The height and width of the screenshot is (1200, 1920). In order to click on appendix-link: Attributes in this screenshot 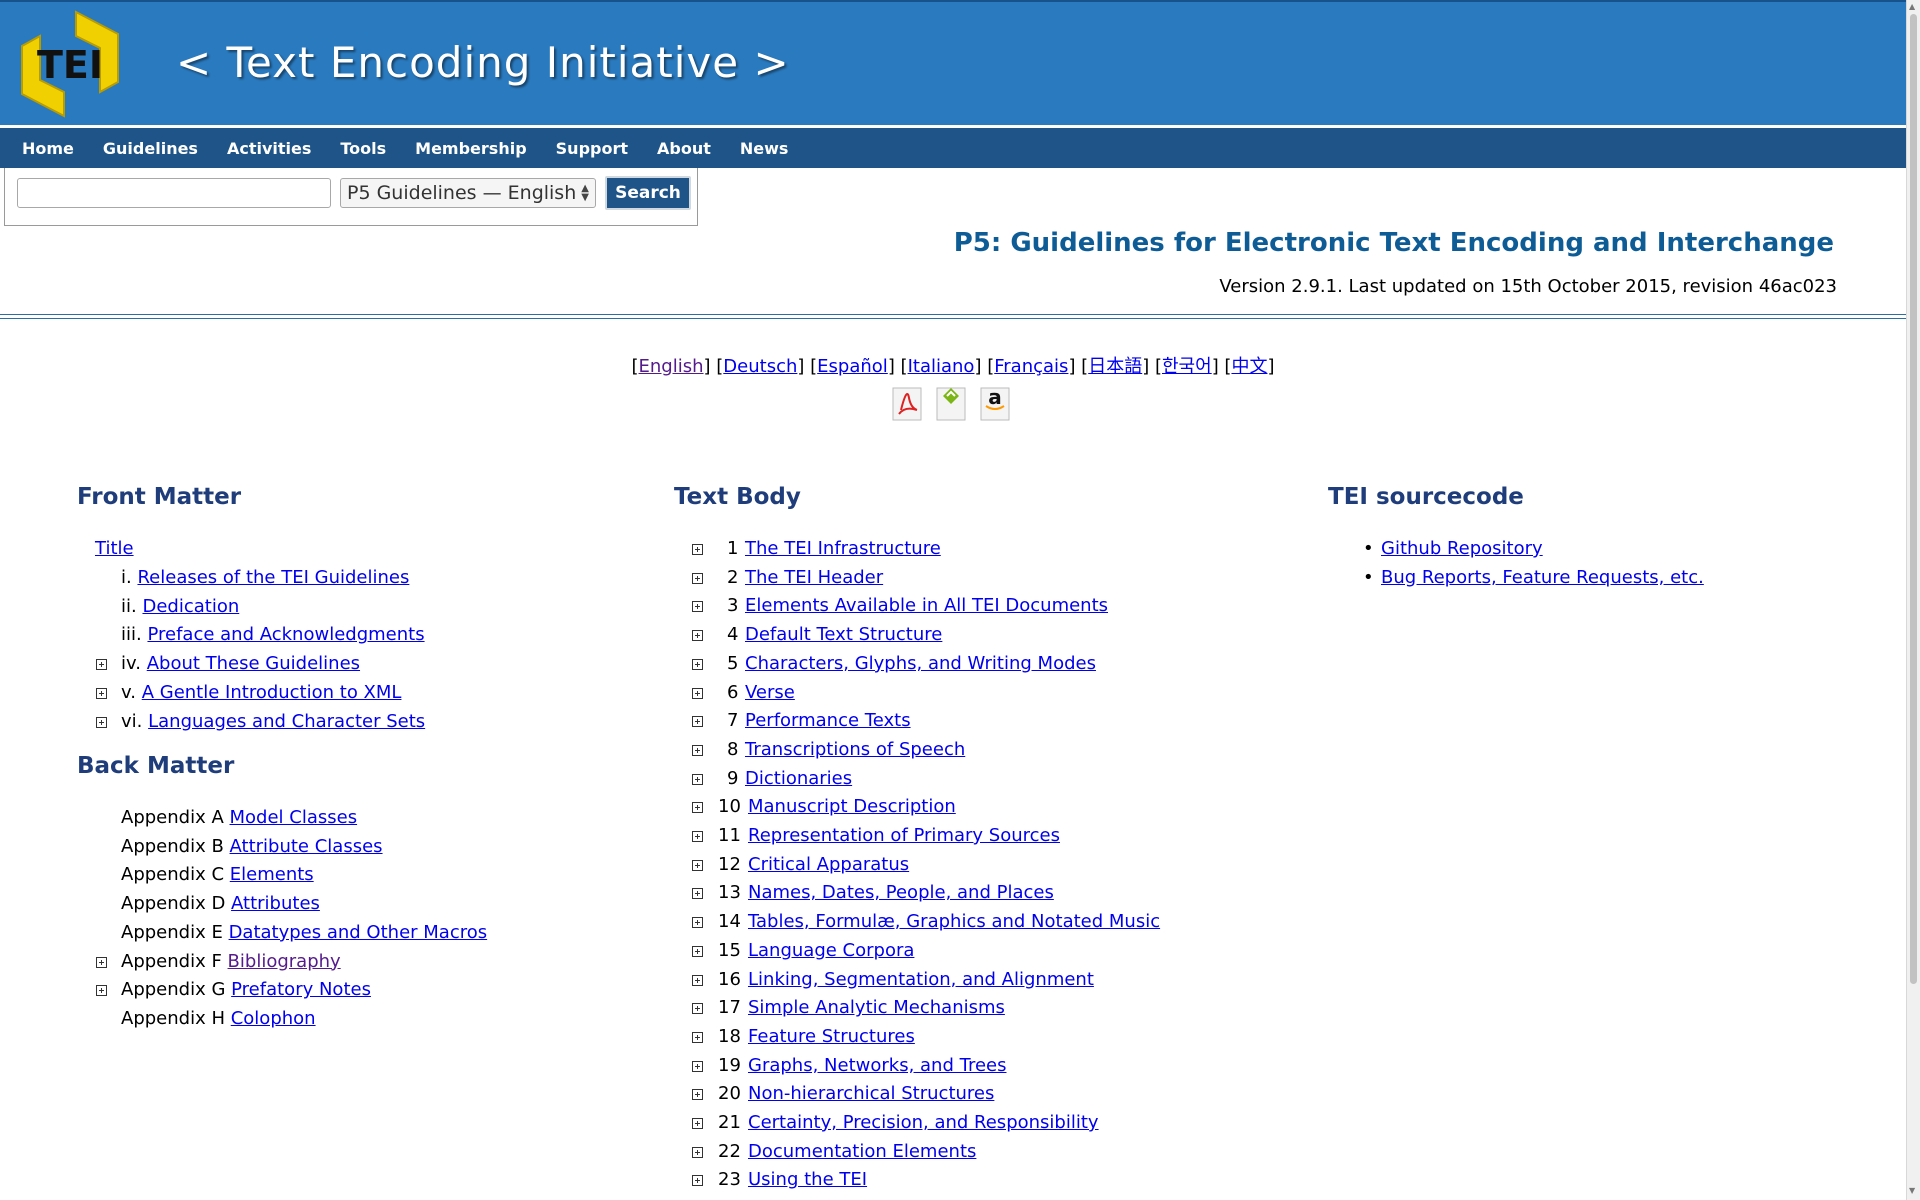, I will do `click(275, 903)`.